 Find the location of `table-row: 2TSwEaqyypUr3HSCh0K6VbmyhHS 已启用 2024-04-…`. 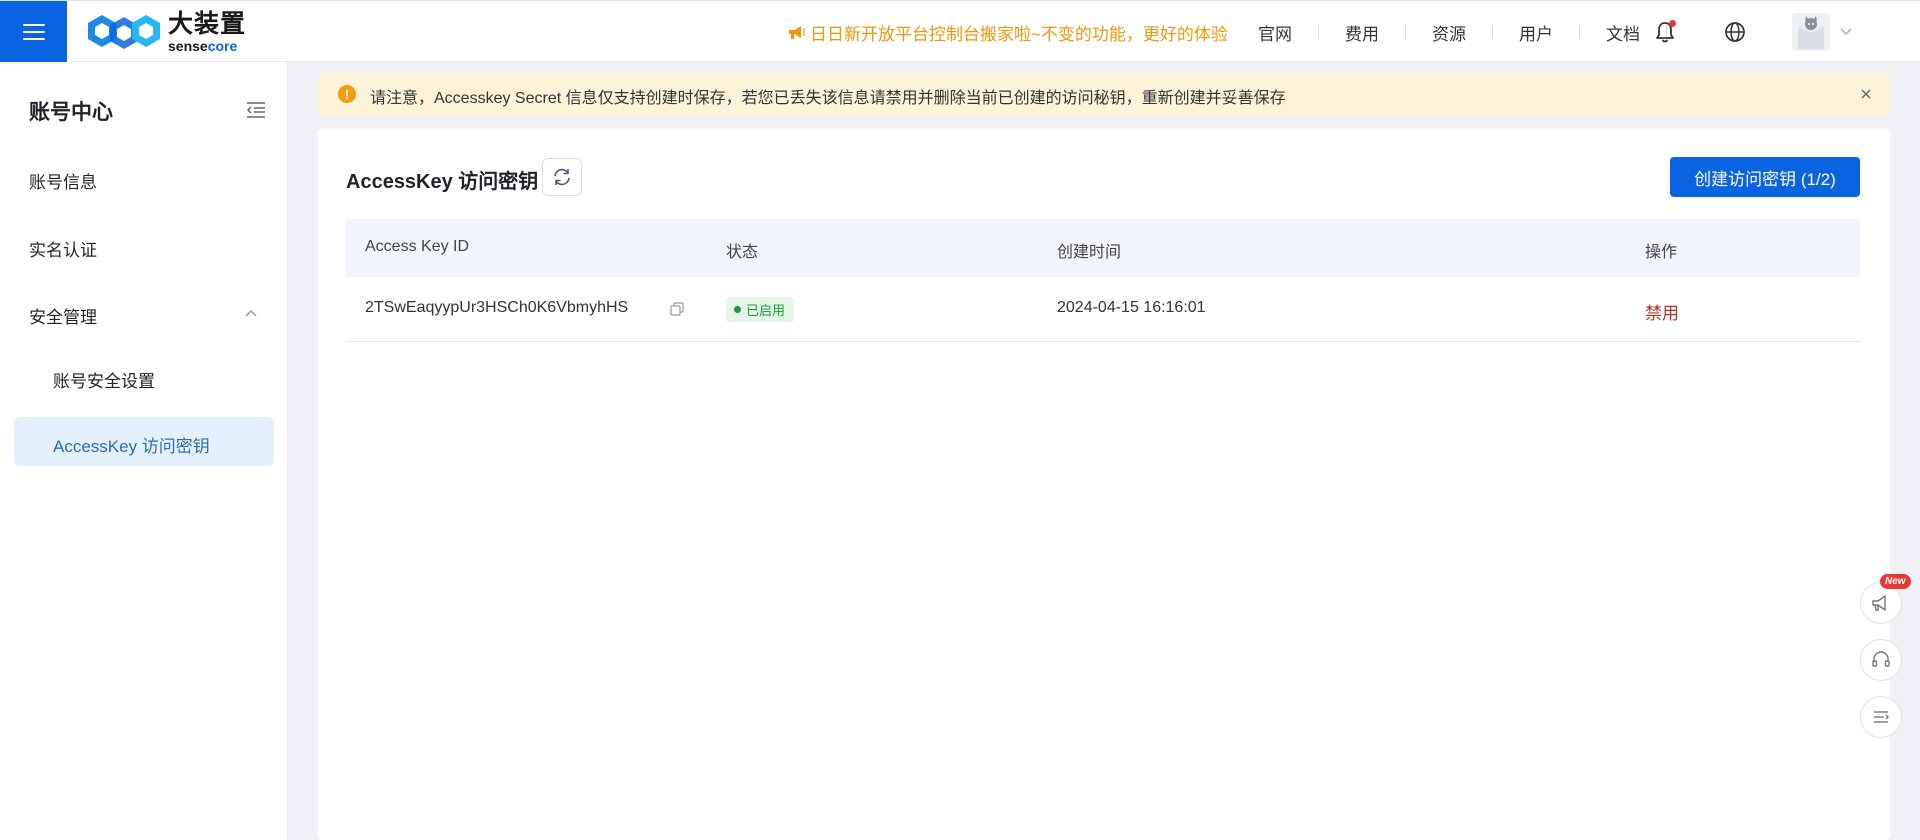

table-row: 2TSwEaqyypUr3HSCh0K6VbmyhHS 已启用 2024-04-… is located at coordinates (1103, 309).